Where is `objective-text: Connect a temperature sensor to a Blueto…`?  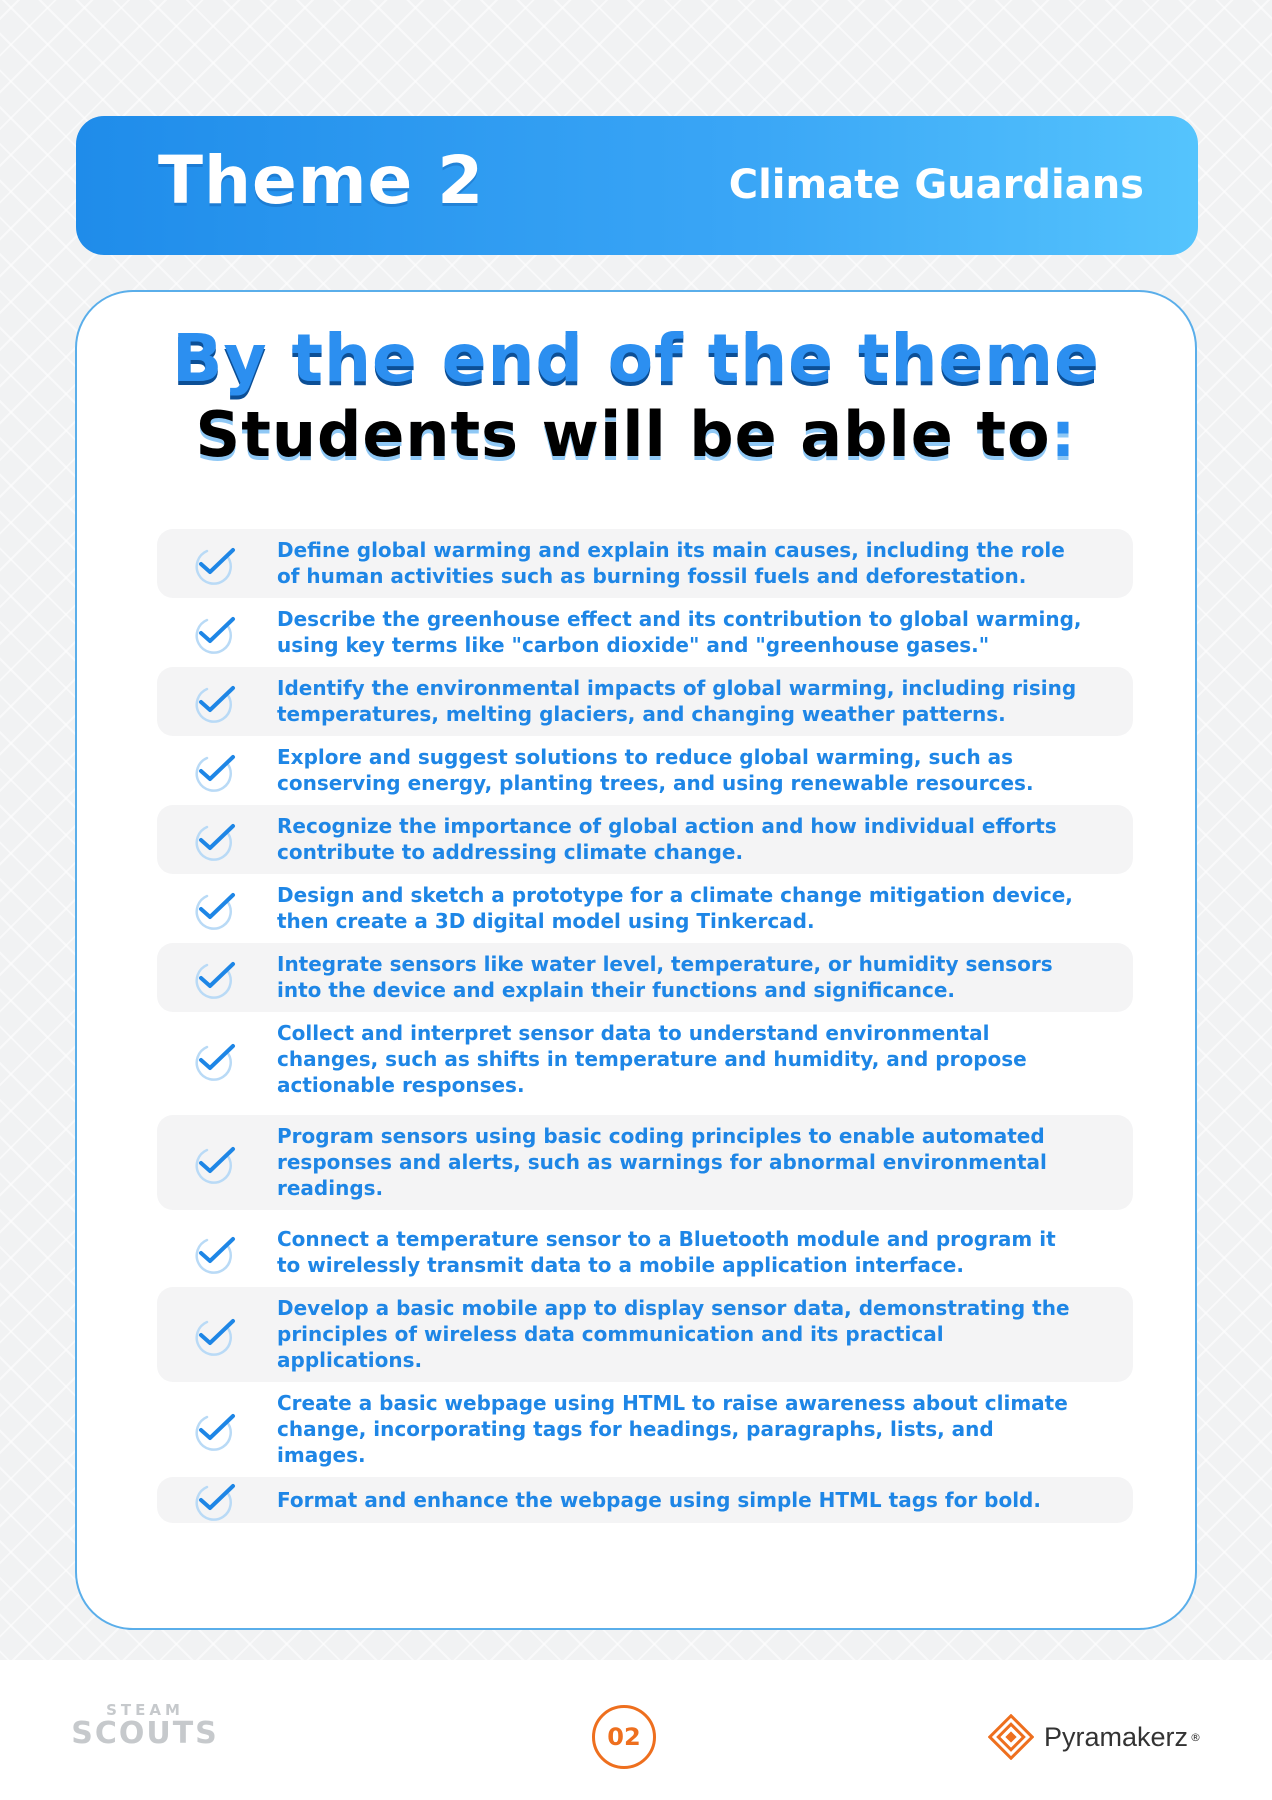 objective-text: Connect a temperature sensor to a Blueto… is located at coordinates (666, 1252).